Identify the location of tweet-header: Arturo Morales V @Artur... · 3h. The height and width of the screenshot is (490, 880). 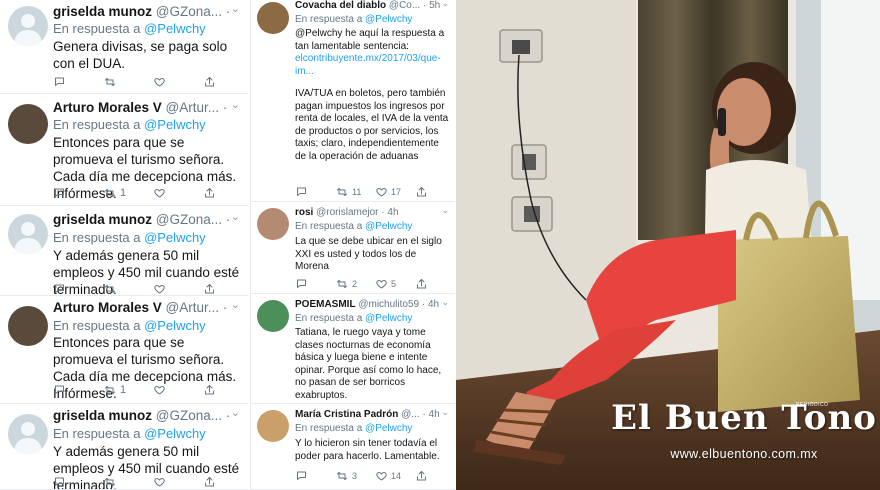
(141, 107).